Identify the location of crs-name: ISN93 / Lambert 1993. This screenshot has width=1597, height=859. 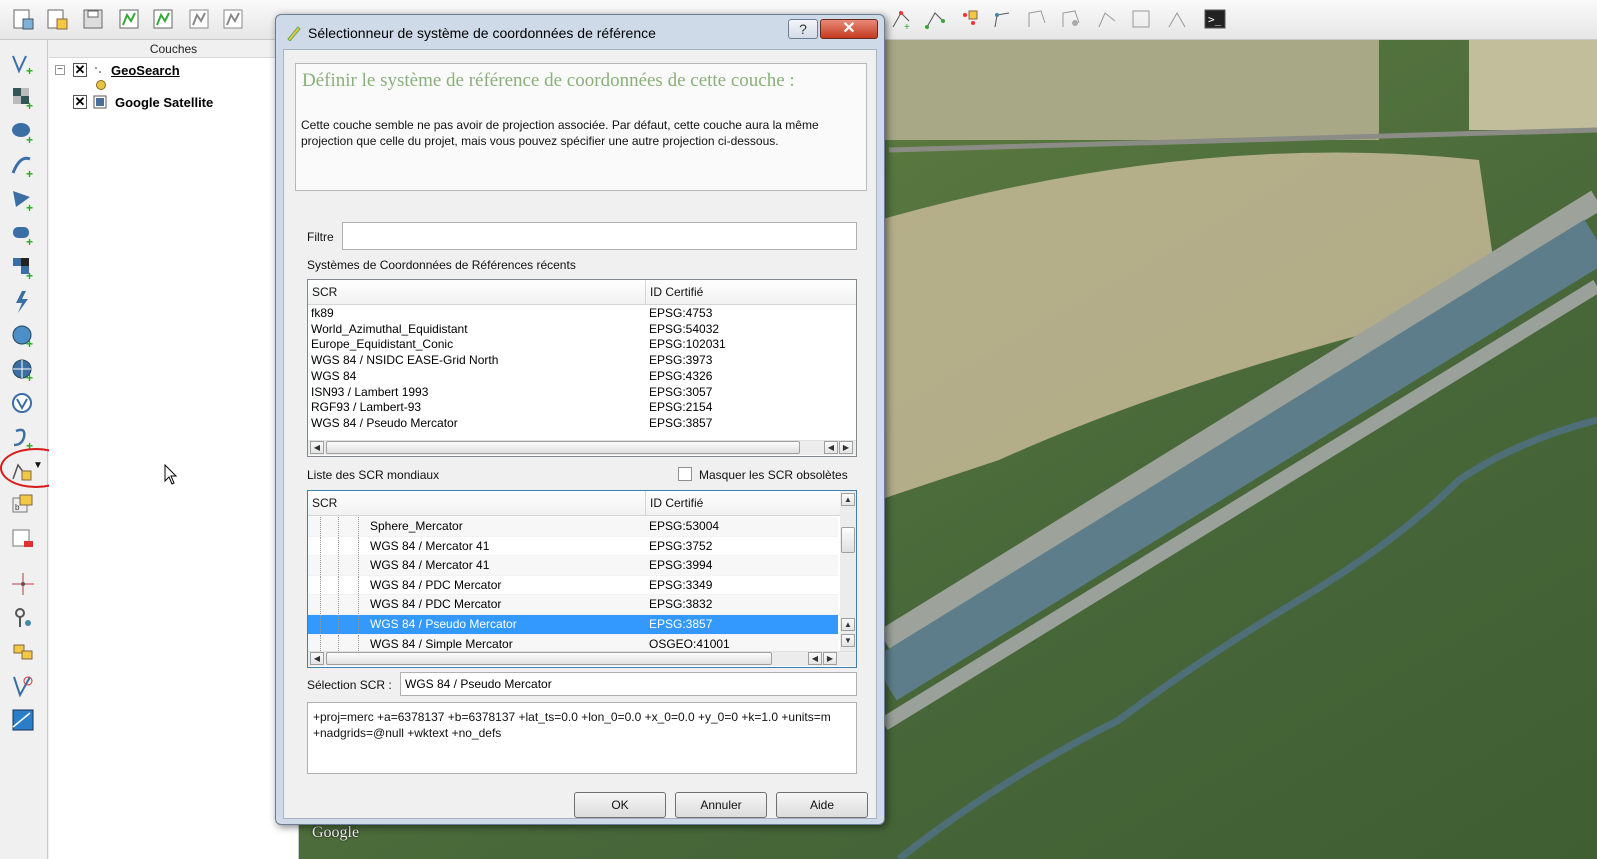
(370, 391).